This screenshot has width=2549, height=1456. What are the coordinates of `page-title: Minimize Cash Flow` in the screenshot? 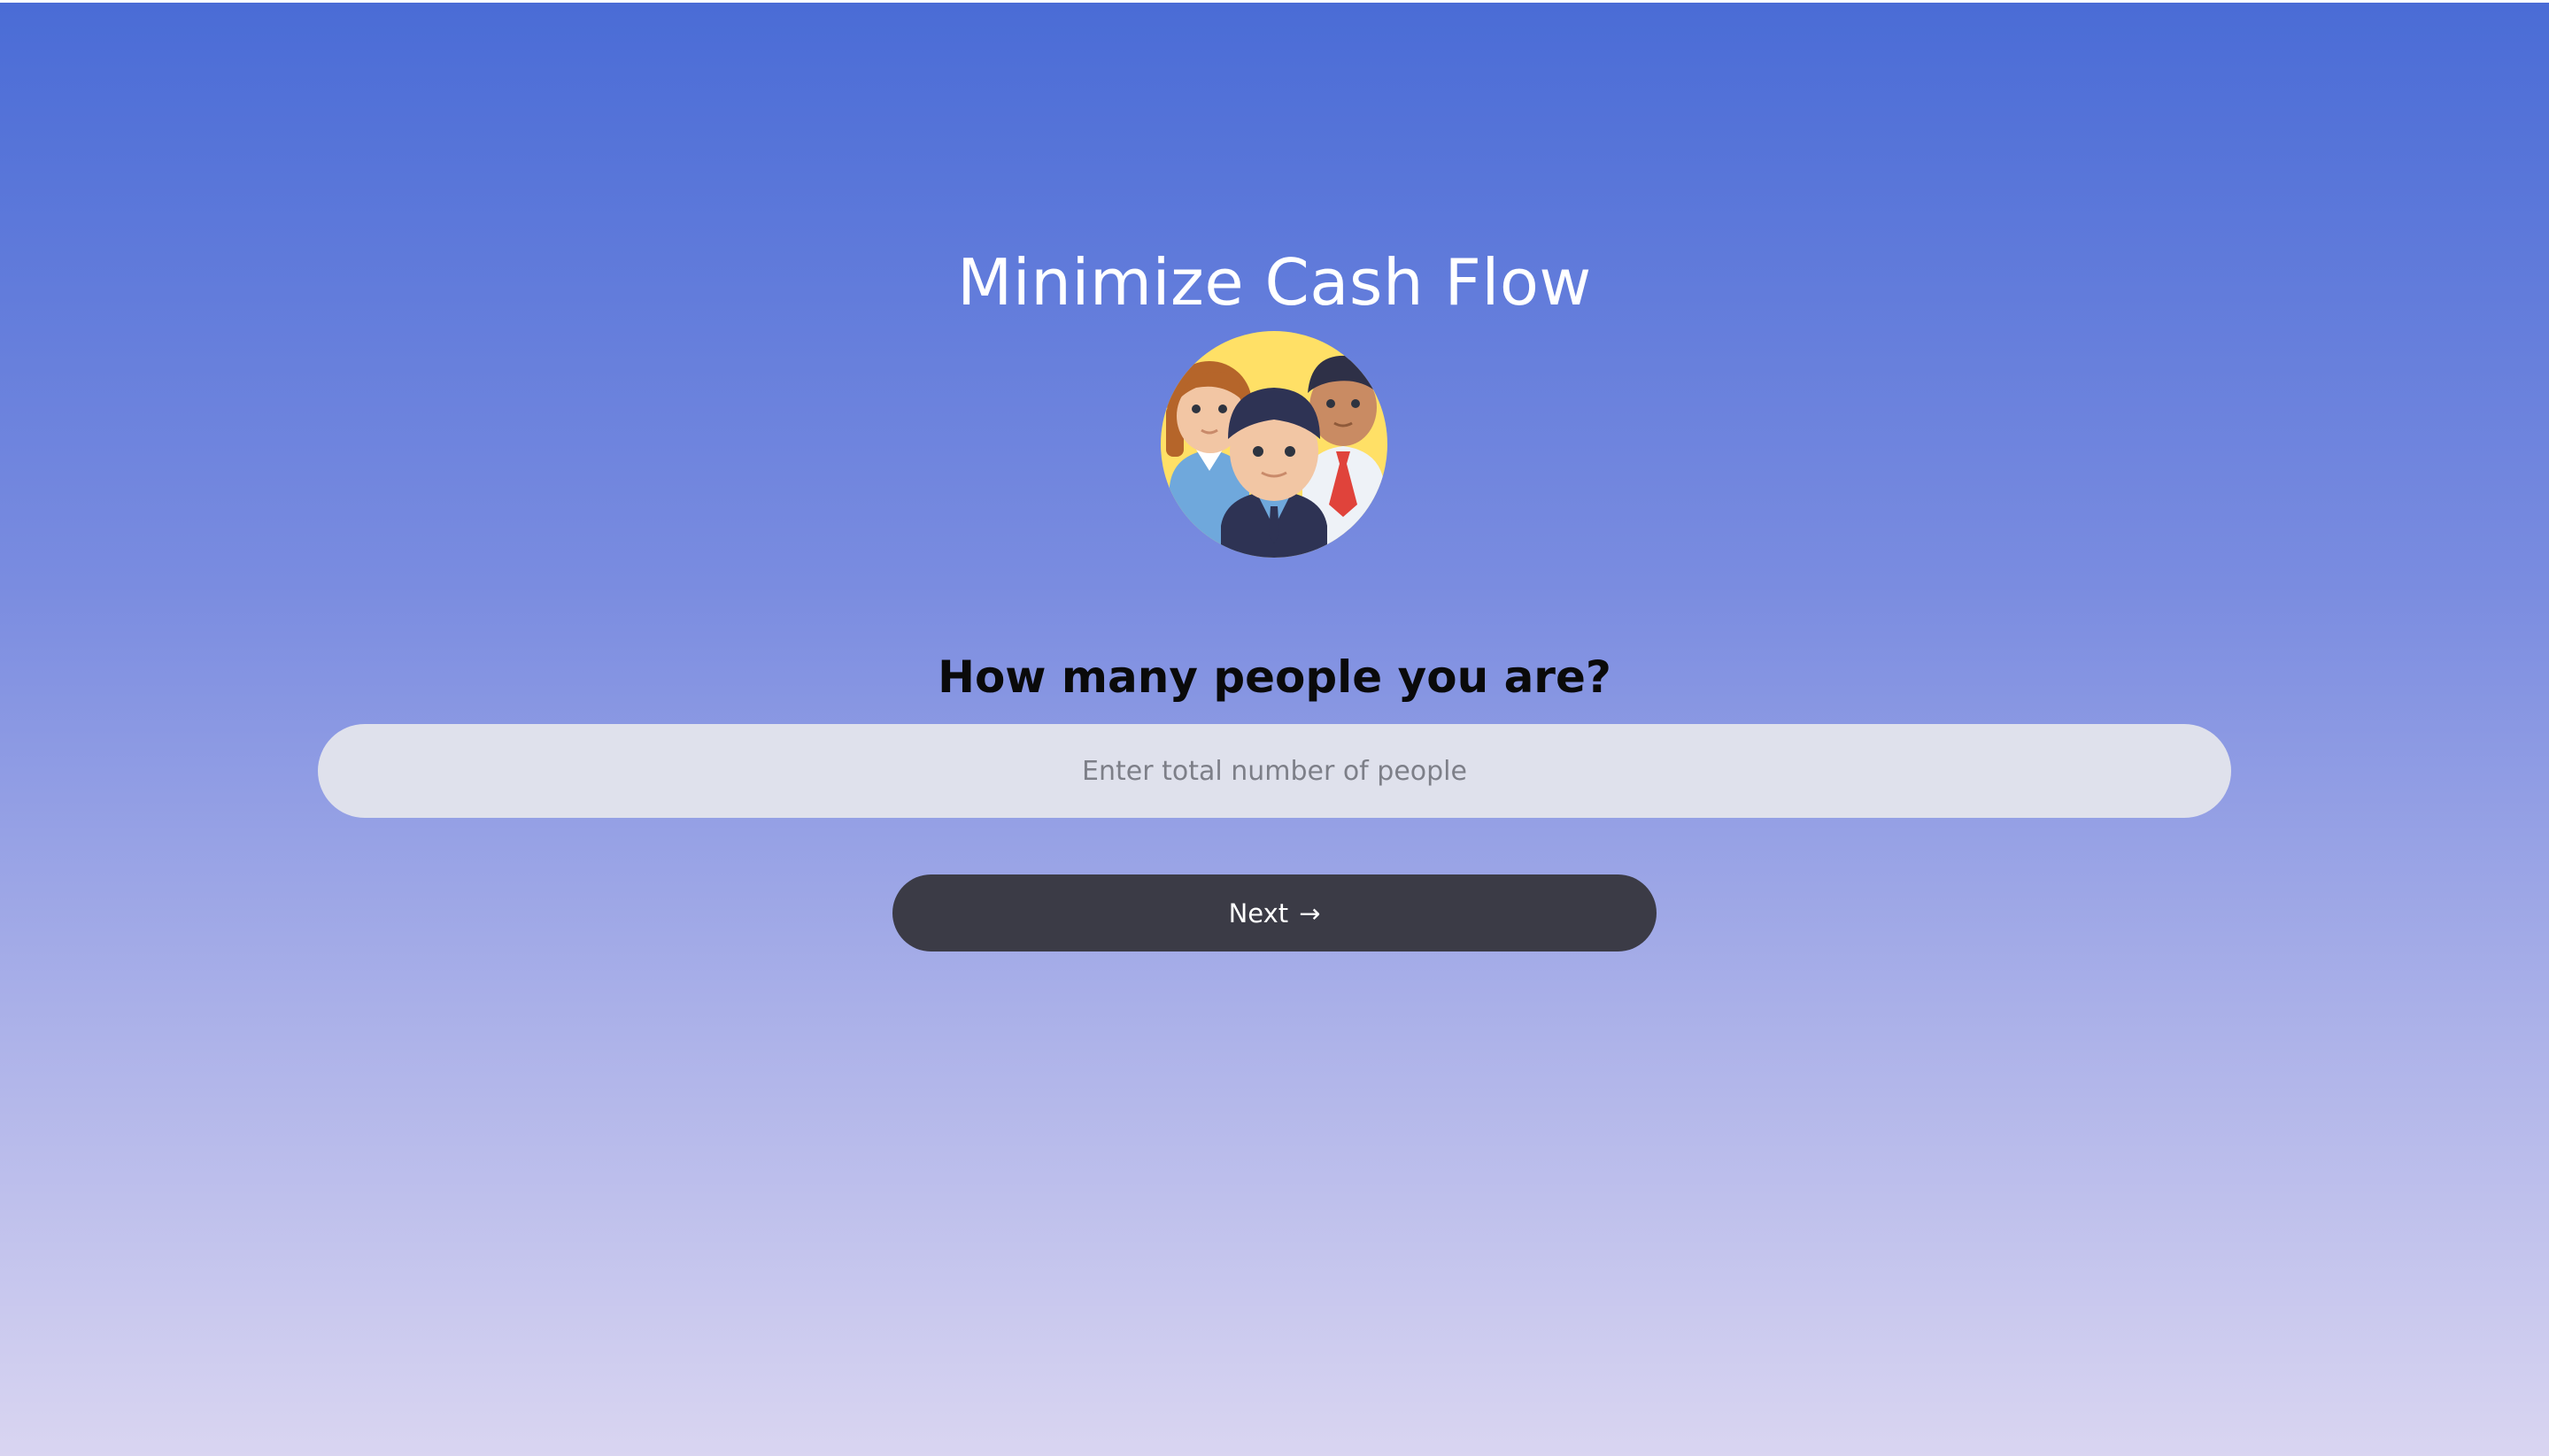 It's located at (1274, 282).